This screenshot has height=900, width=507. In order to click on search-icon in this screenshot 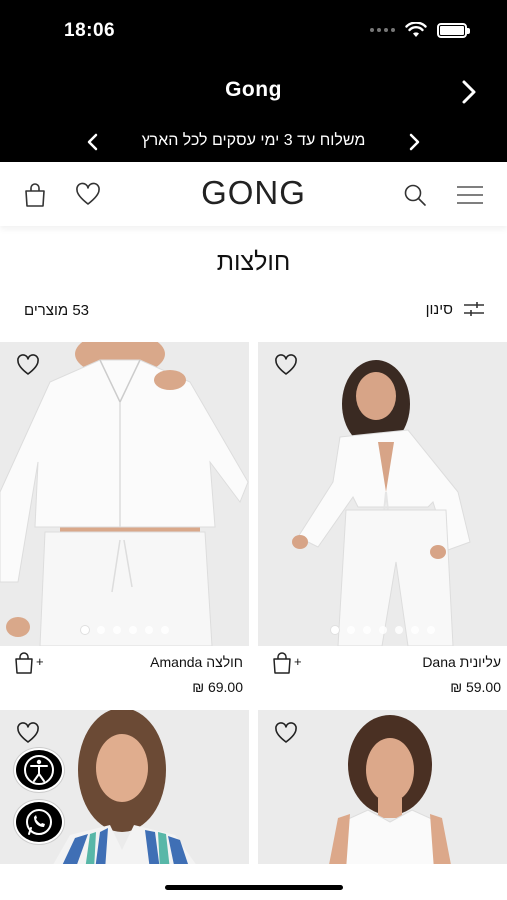, I will do `click(415, 195)`.